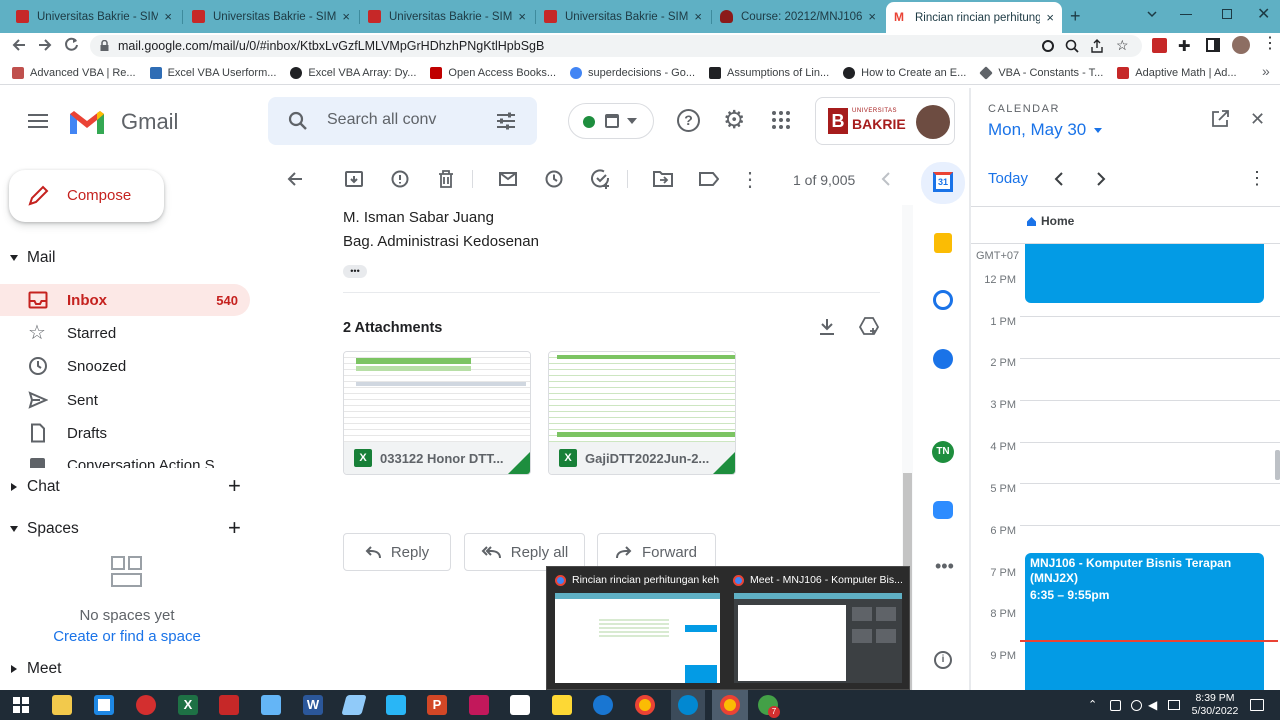 Image resolution: width=1280 pixels, height=720 pixels. Describe the element at coordinates (943, 300) in the screenshot. I see `tasks-icon` at that location.